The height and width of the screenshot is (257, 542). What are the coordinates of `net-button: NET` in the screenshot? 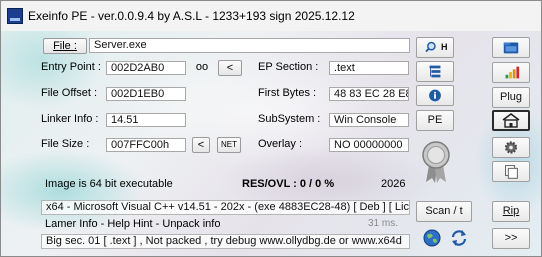 It's located at (229, 145).